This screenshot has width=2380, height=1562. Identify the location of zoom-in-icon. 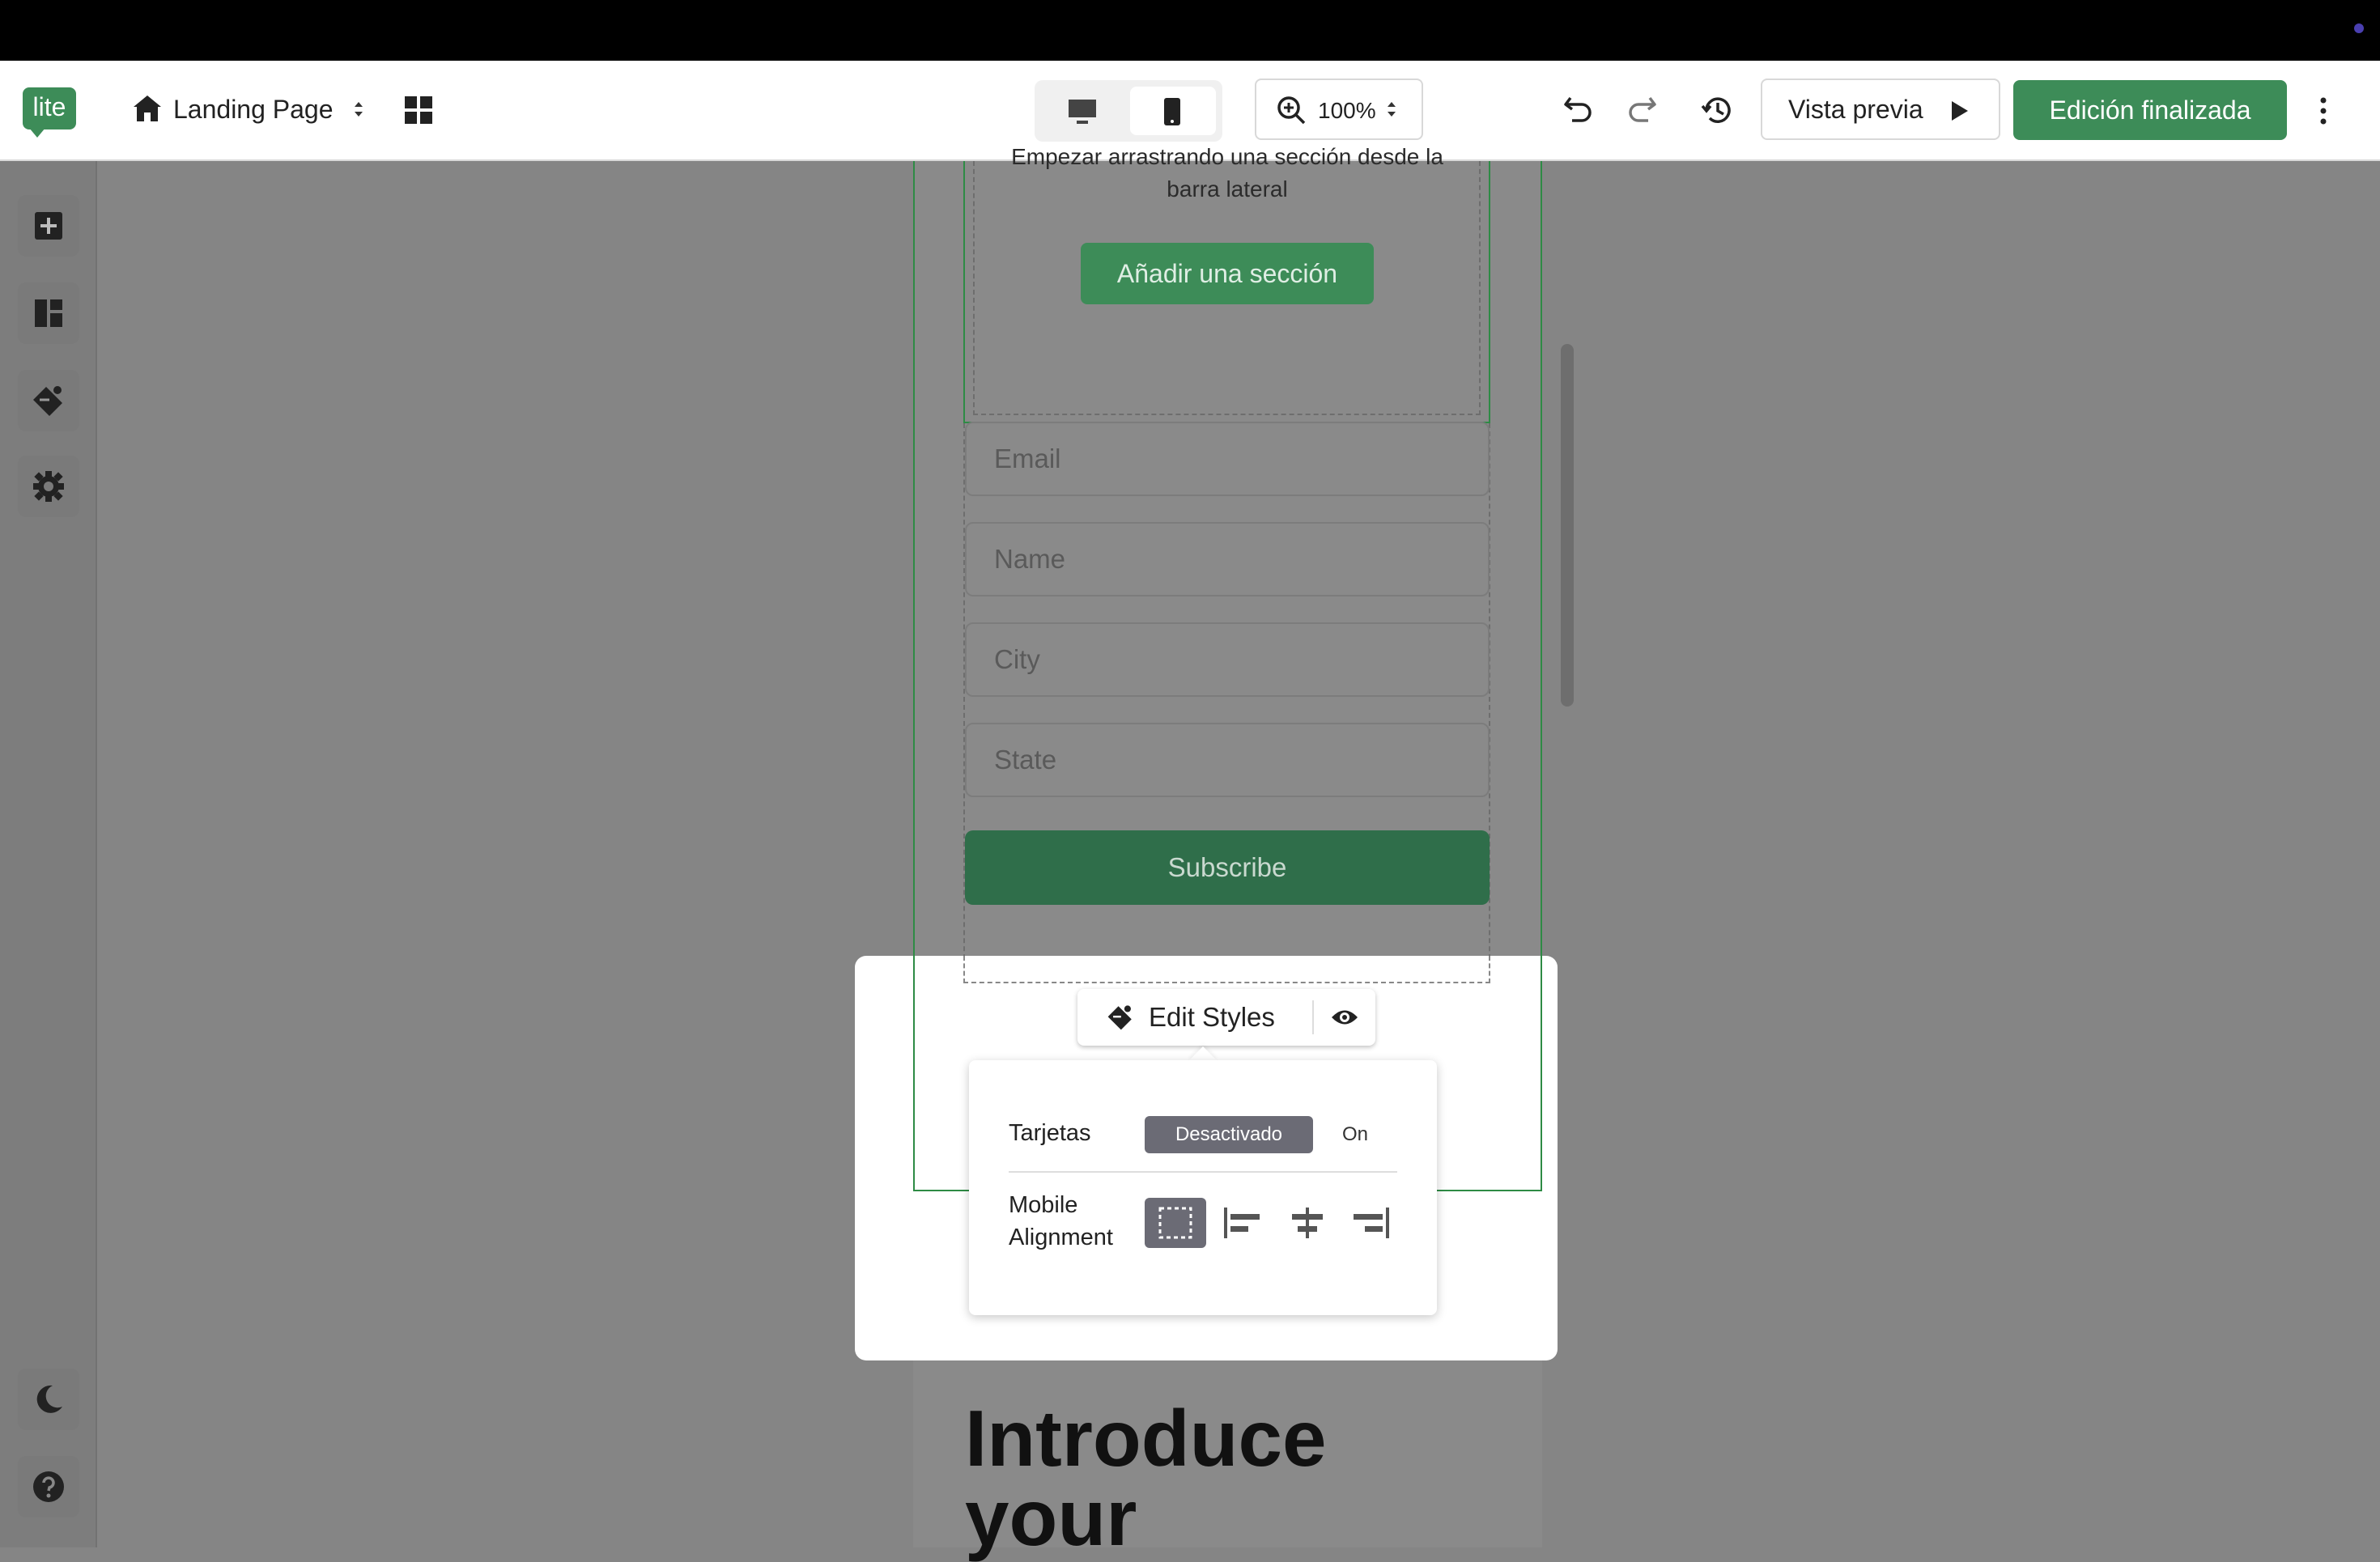
(1291, 110).